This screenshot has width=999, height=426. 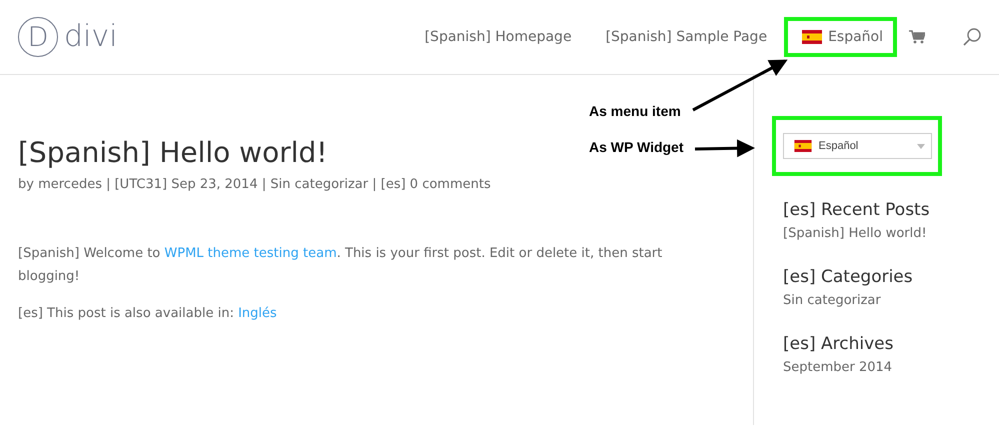 What do you see at coordinates (838, 344) in the screenshot?
I see `widget-title: [es] Archives` at bounding box center [838, 344].